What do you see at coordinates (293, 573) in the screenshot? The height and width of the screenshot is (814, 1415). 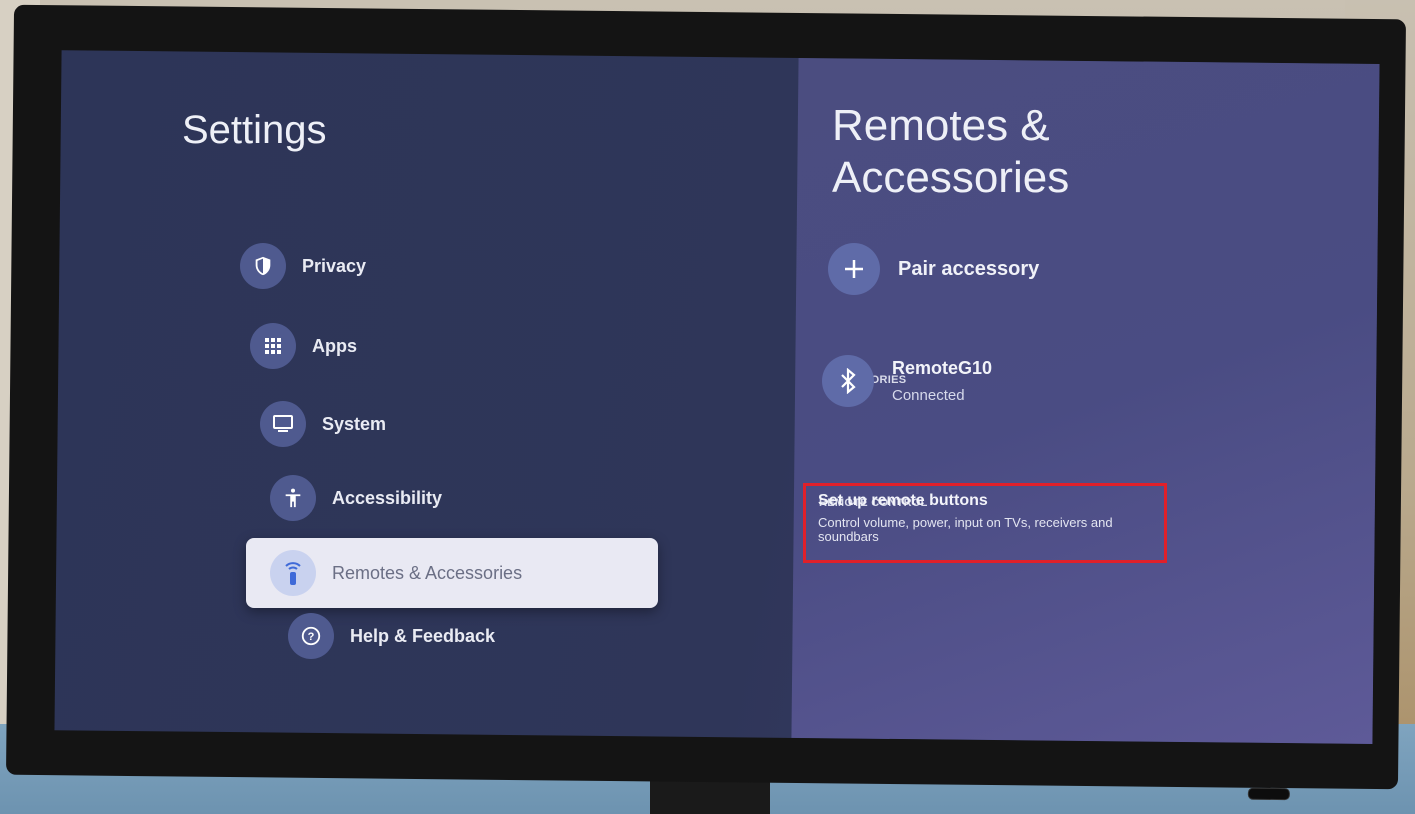 I see `remote-icon` at bounding box center [293, 573].